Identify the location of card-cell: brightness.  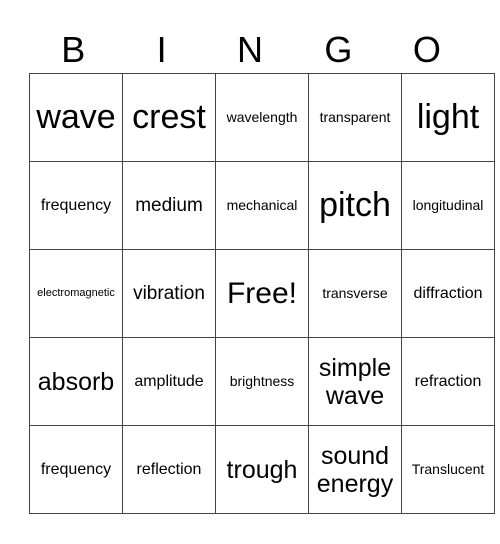
(262, 381).